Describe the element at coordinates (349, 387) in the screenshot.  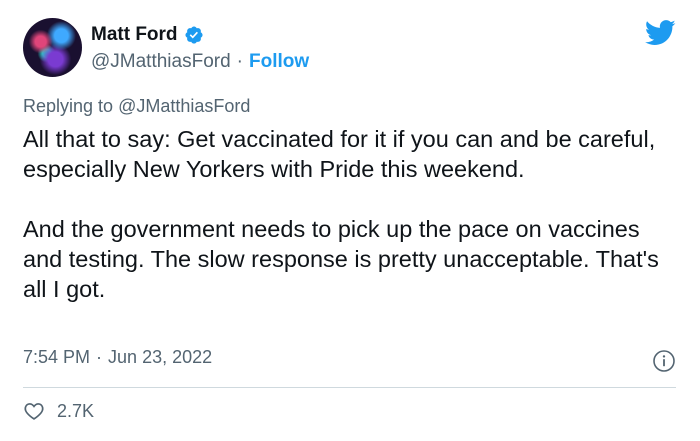
I see `divider` at that location.